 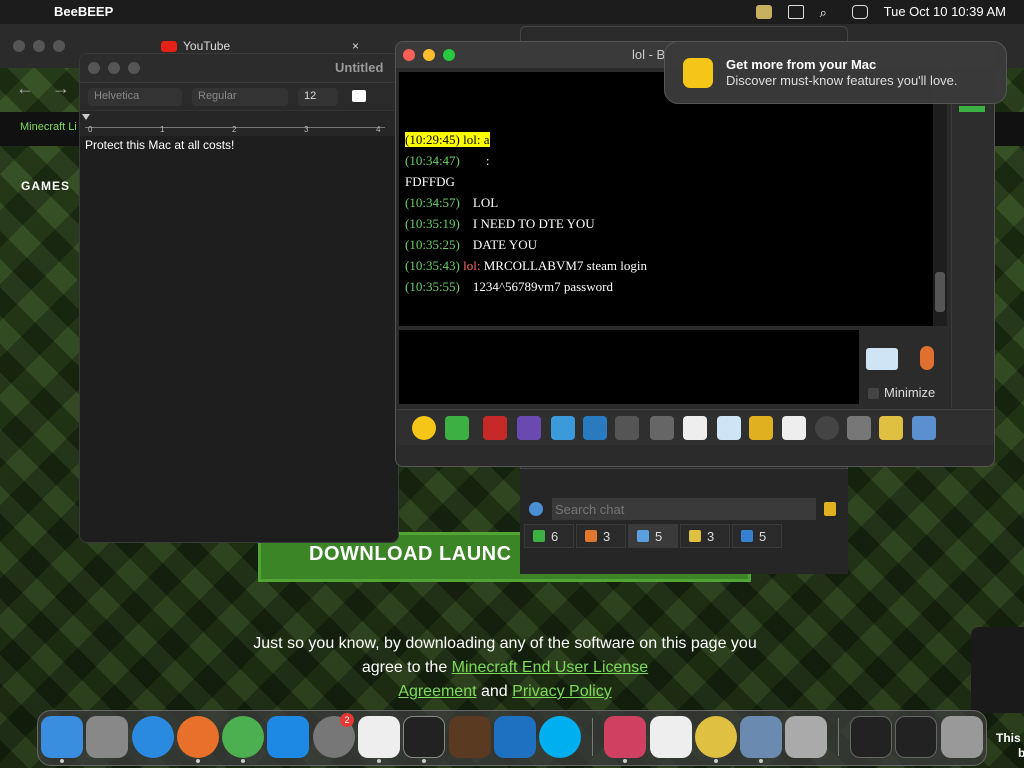 What do you see at coordinates (695, 536) in the screenshot?
I see `people-icon` at bounding box center [695, 536].